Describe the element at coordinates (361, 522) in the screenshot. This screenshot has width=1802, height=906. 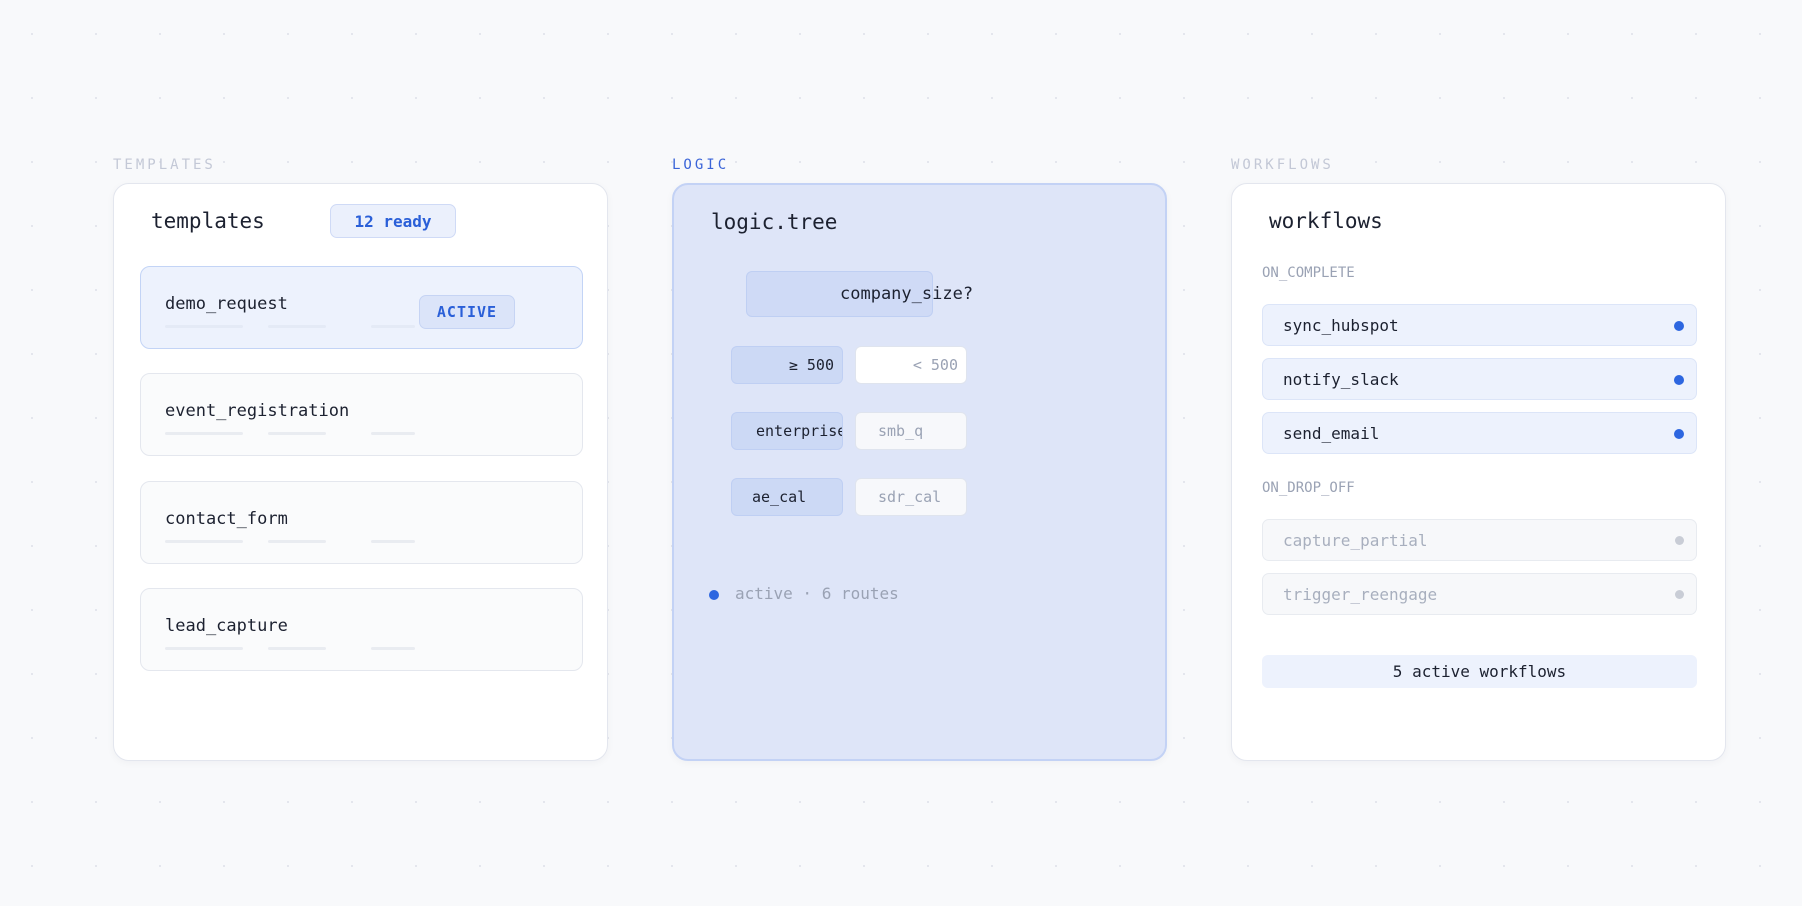
I see `template-card-contact-form: contact_form` at that location.